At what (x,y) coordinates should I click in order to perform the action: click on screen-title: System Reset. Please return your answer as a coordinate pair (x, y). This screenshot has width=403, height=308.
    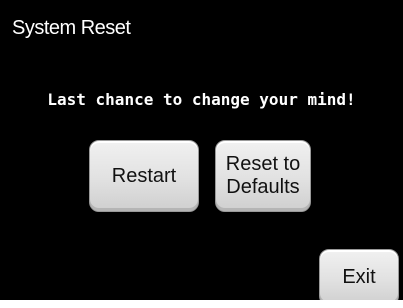
    Looking at the image, I should click on (71, 28).